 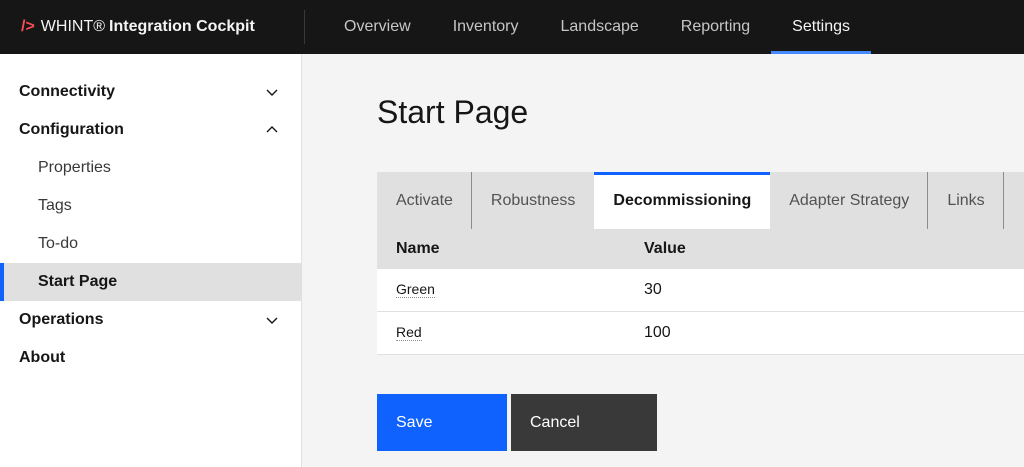 What do you see at coordinates (700, 249) in the screenshot?
I see `table-header: Name Value` at bounding box center [700, 249].